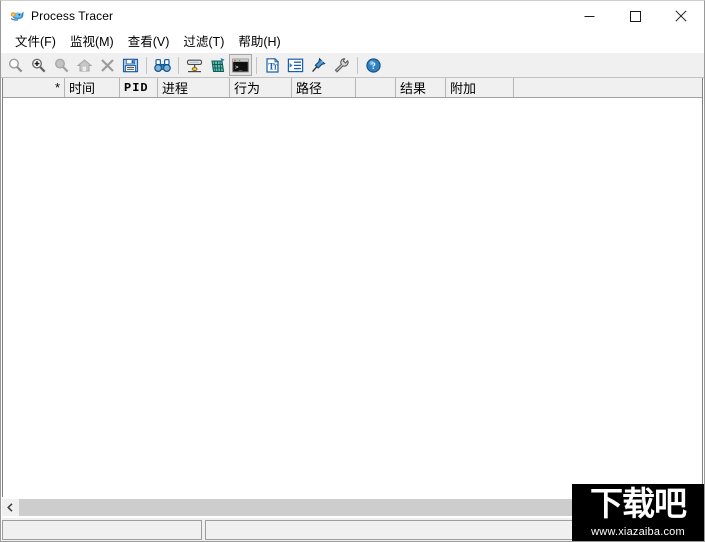  Describe the element at coordinates (139, 87) in the screenshot. I see `column-header-pid: PID` at that location.